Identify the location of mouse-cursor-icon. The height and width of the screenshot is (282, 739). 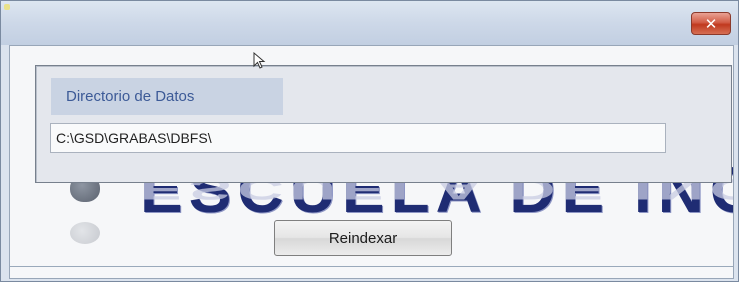
(259, 60).